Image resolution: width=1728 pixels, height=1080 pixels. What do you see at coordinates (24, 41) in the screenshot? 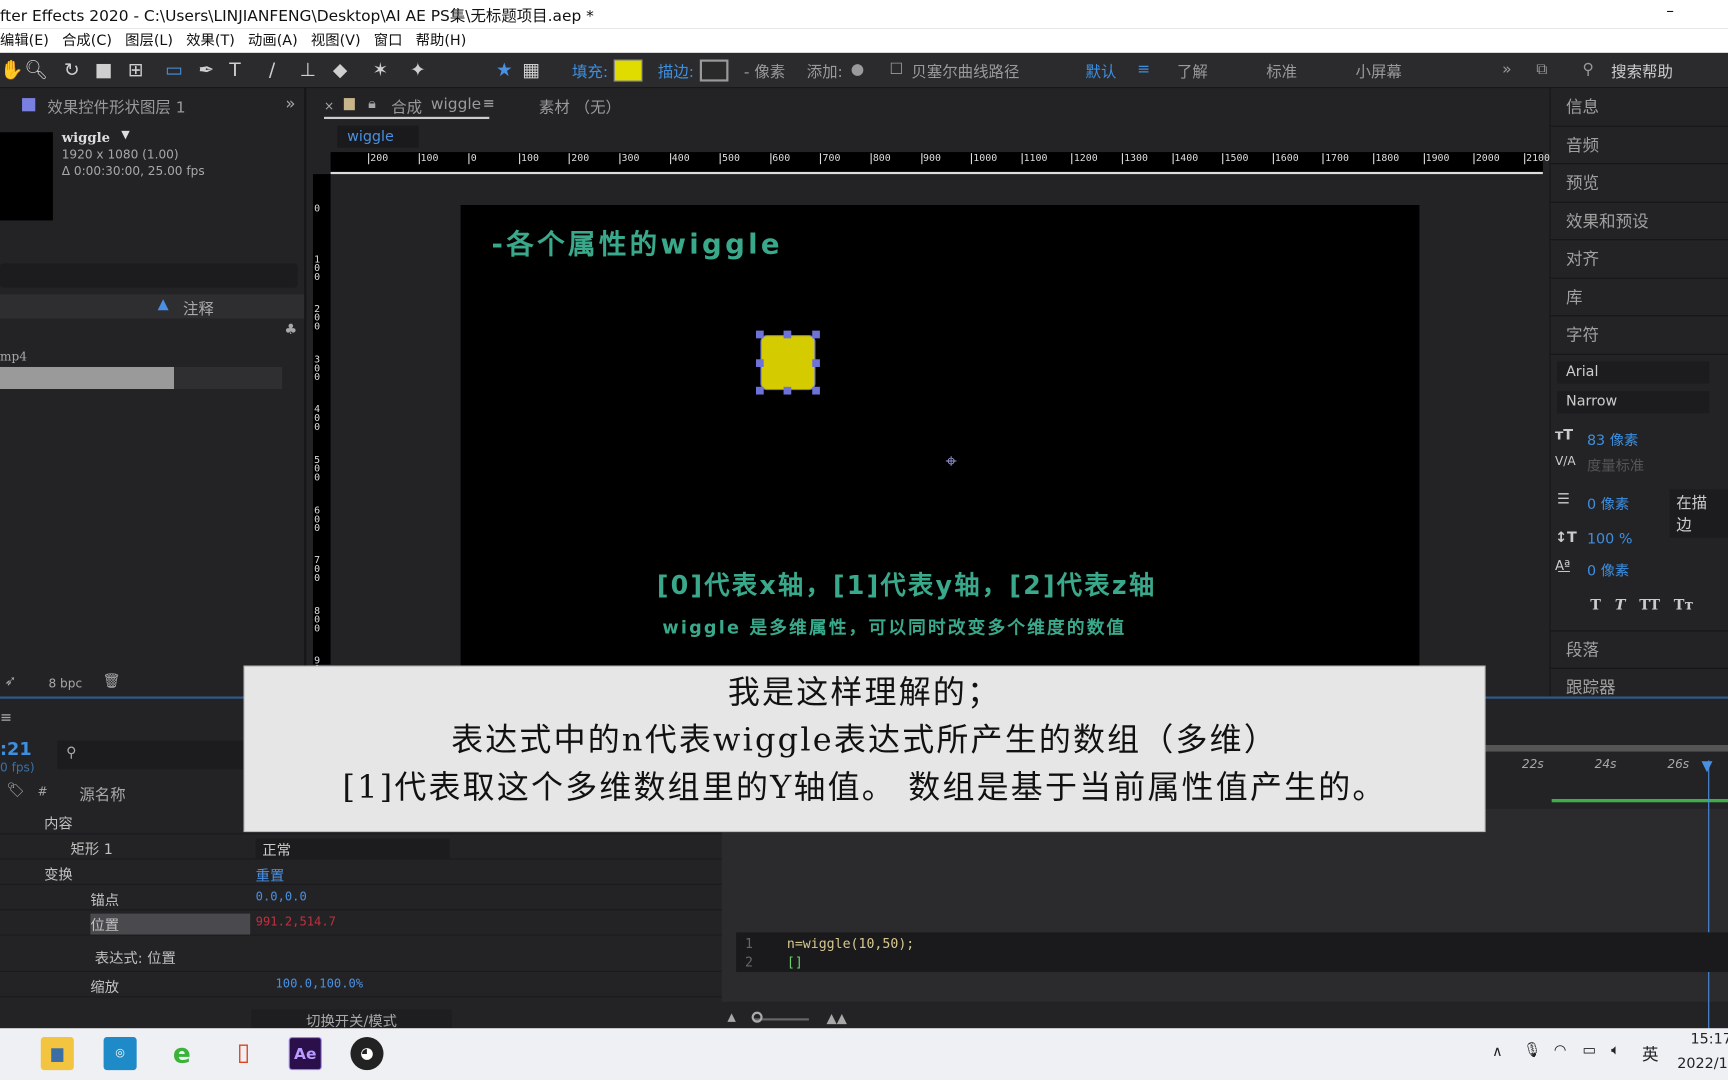
I see `menu-item: 编辑(E)` at bounding box center [24, 41].